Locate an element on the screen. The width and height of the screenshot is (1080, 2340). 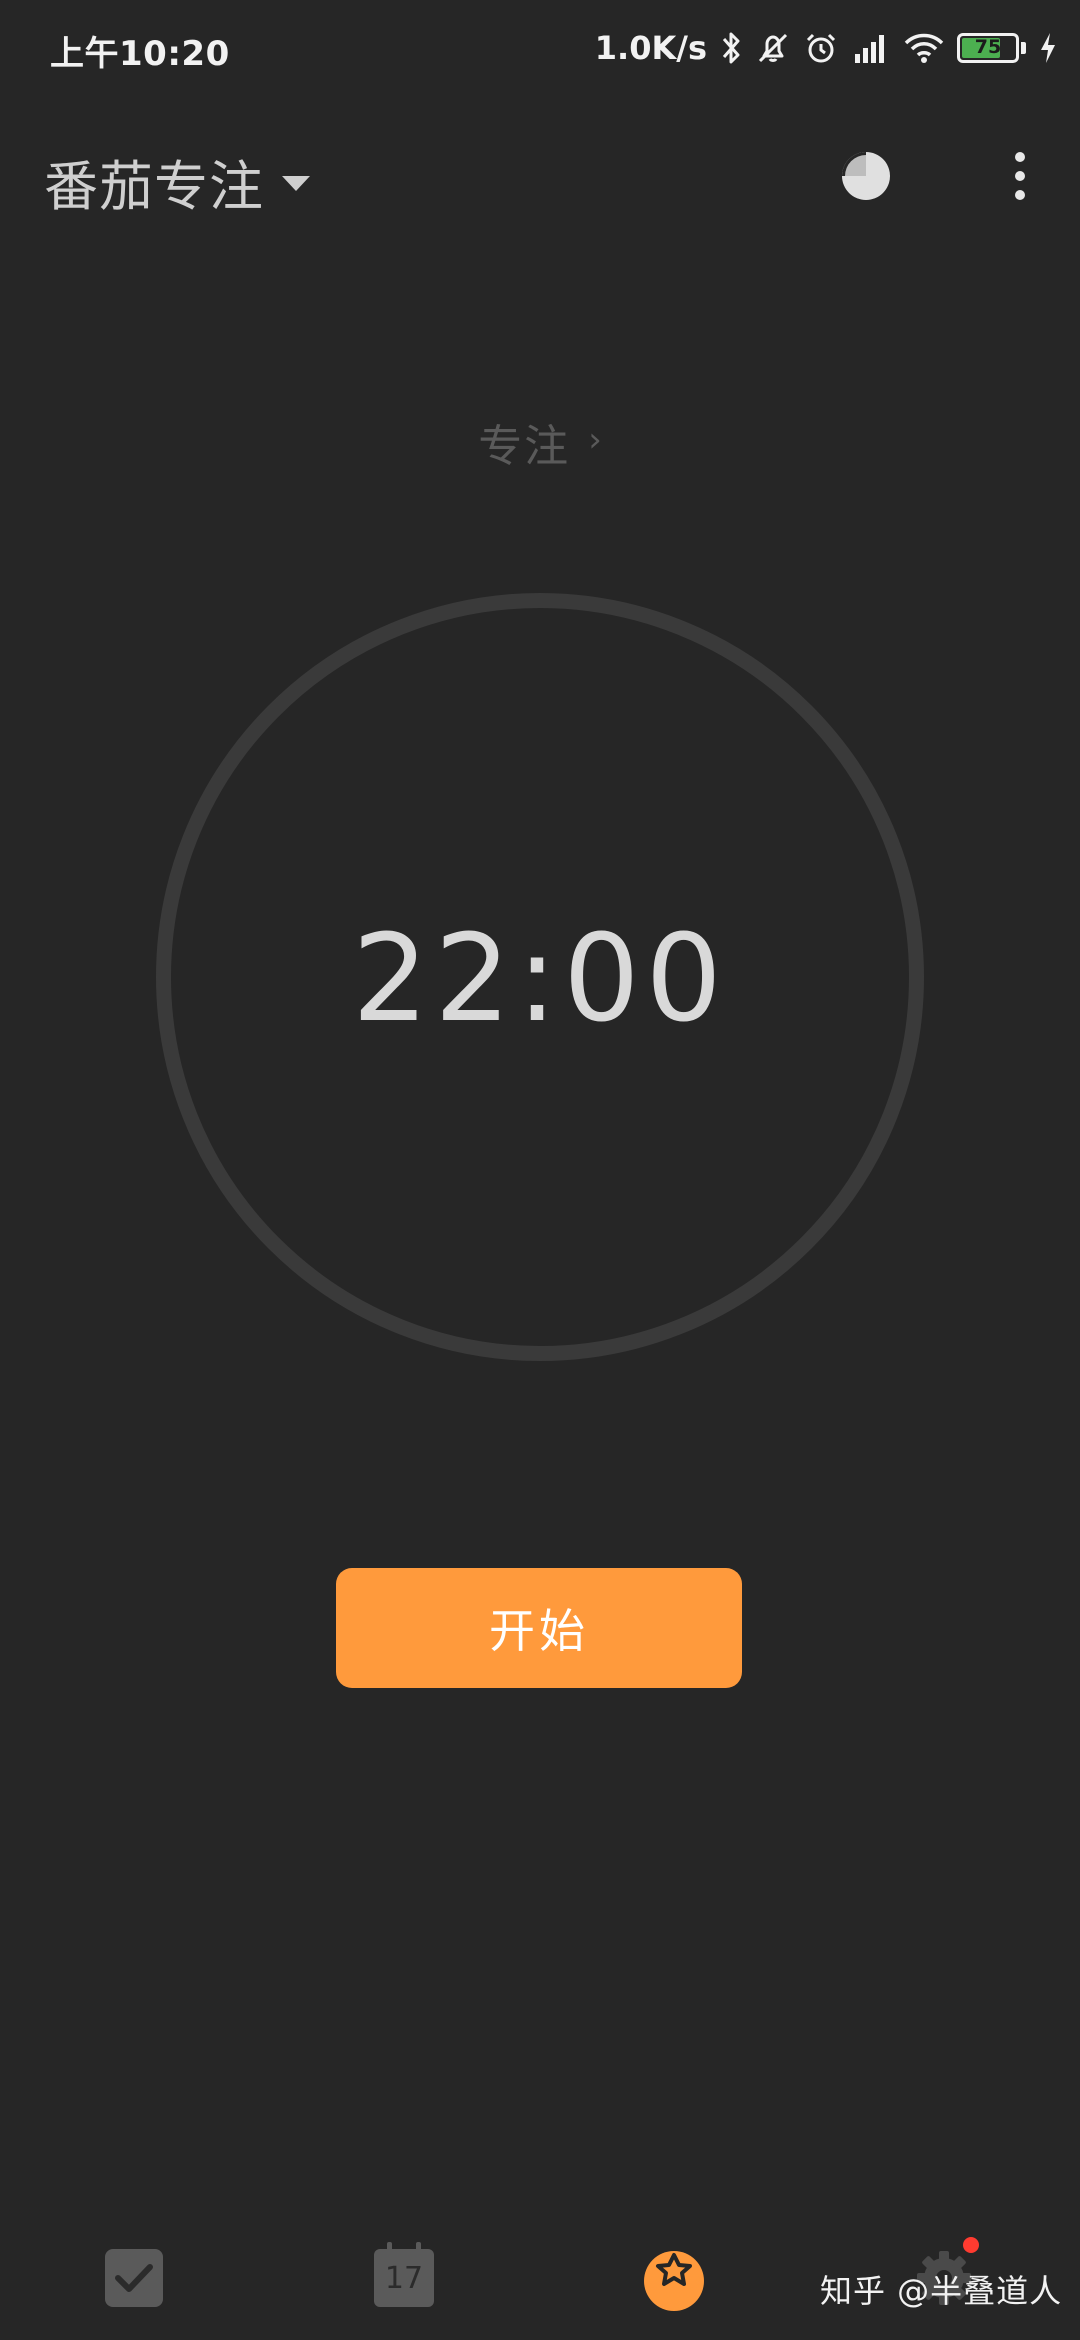
battery-icon: 75 is located at coordinates (988, 48).